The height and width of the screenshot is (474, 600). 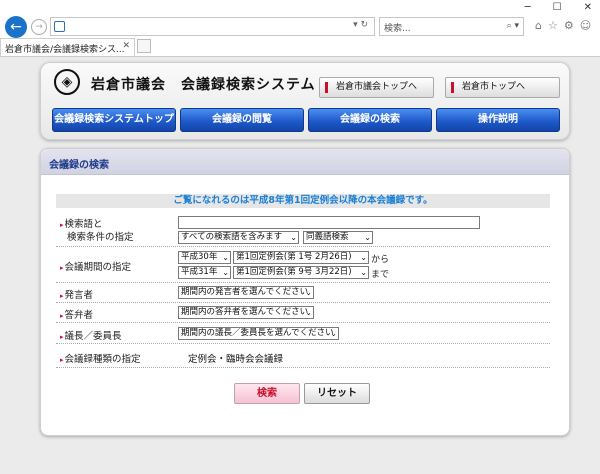 I want to click on speaker-select-value: 期間内の発言者を選んでください, so click(x=245, y=292).